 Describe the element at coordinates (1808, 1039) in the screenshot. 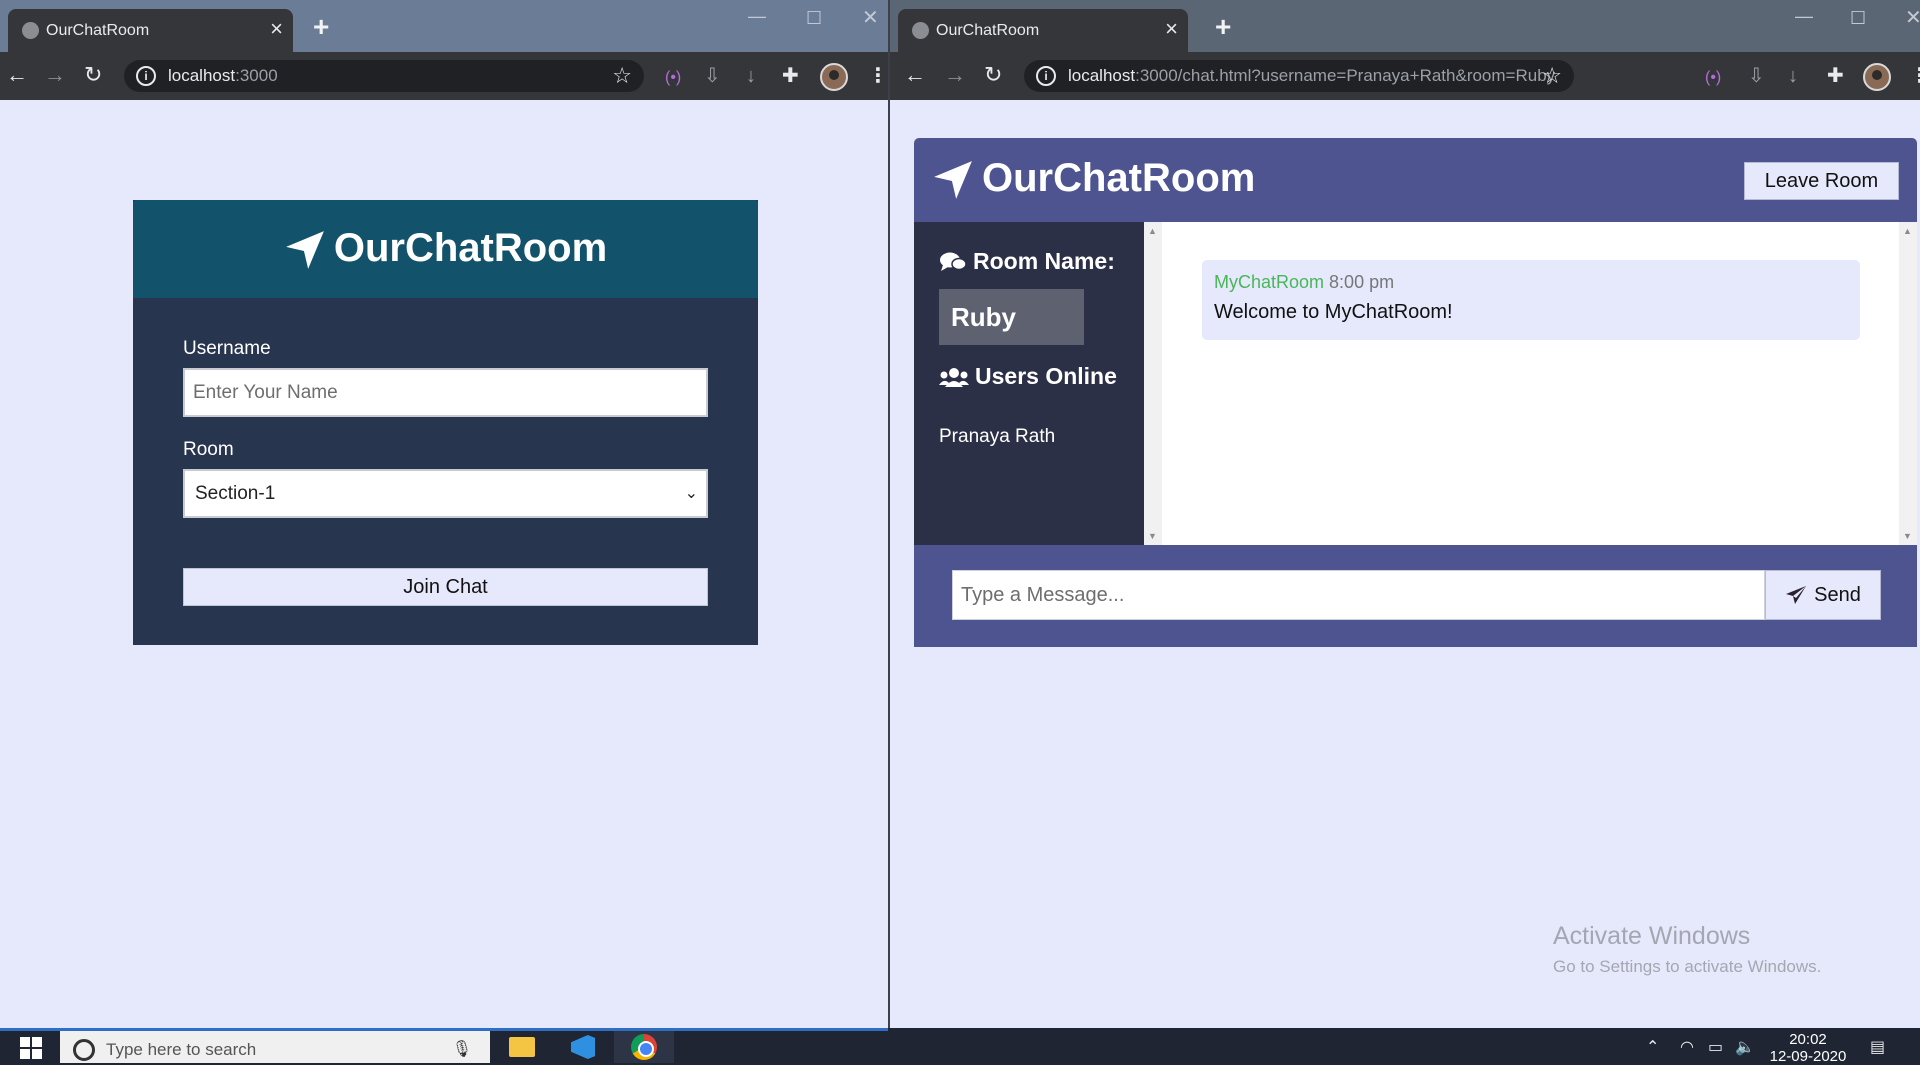

I see `clock-time: 20:02` at that location.